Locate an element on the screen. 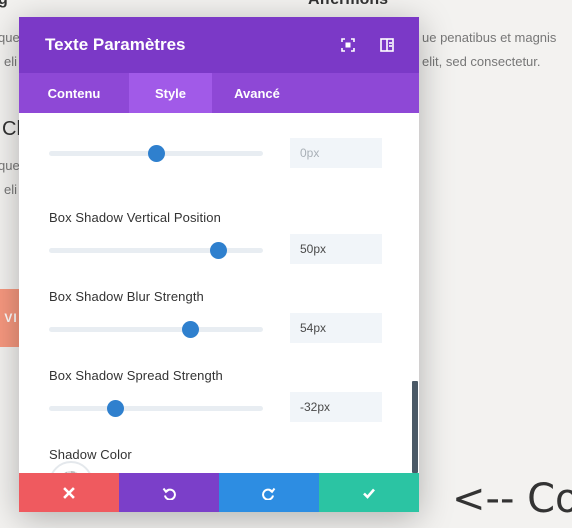 Image resolution: width=572 pixels, height=528 pixels. bg-text-line: elit, sed consectetur. is located at coordinates (481, 61).